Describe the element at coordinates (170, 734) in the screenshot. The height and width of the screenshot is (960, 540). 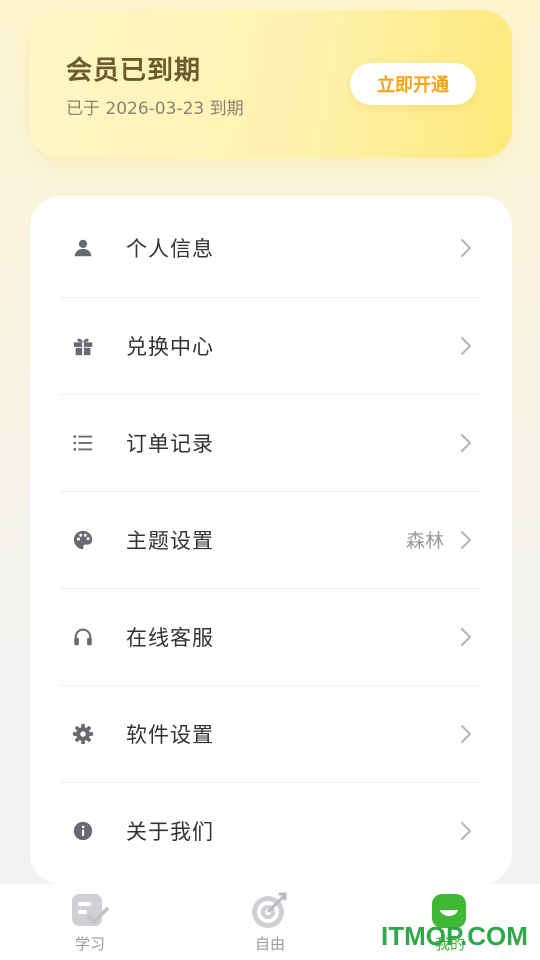
I see `menu-item-label: 软件设置` at that location.